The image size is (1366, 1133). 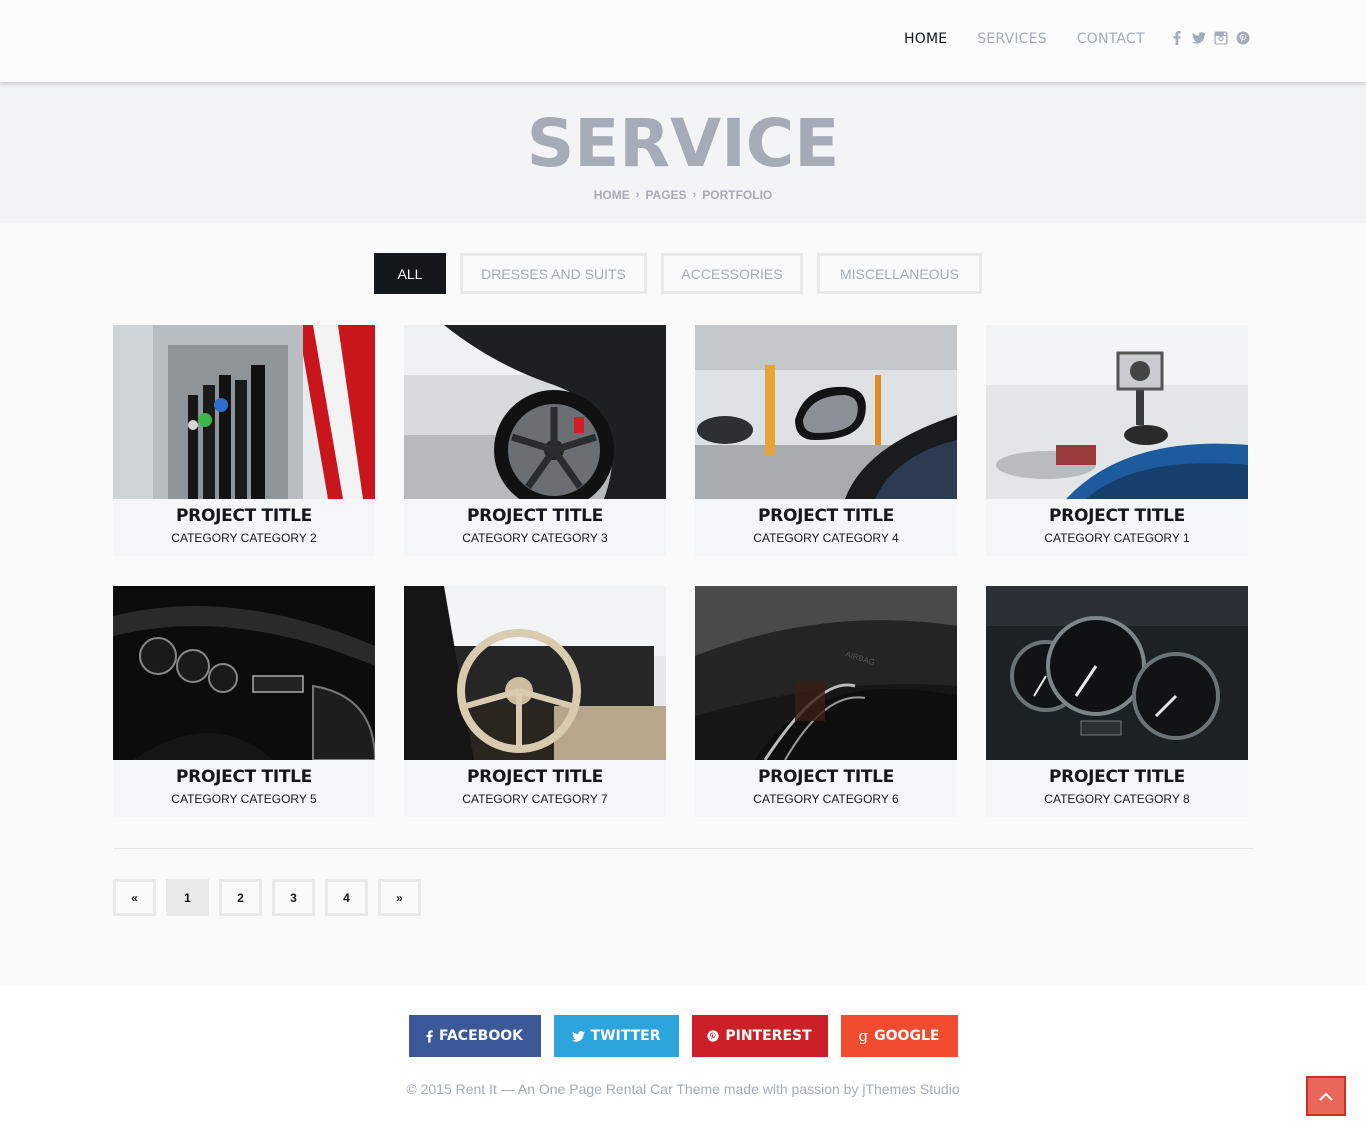 I want to click on share-twitter-button: TWITTER, so click(x=616, y=1036).